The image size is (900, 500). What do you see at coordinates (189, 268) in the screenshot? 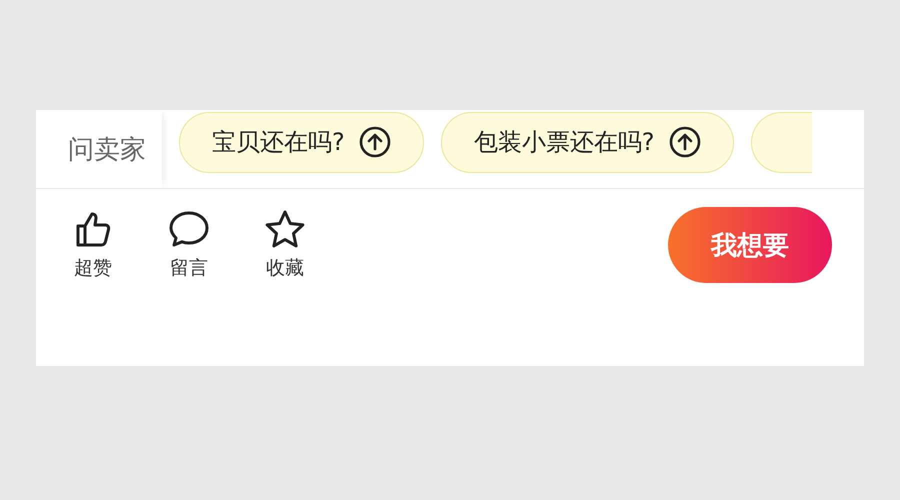
I see `action-label: 留言` at bounding box center [189, 268].